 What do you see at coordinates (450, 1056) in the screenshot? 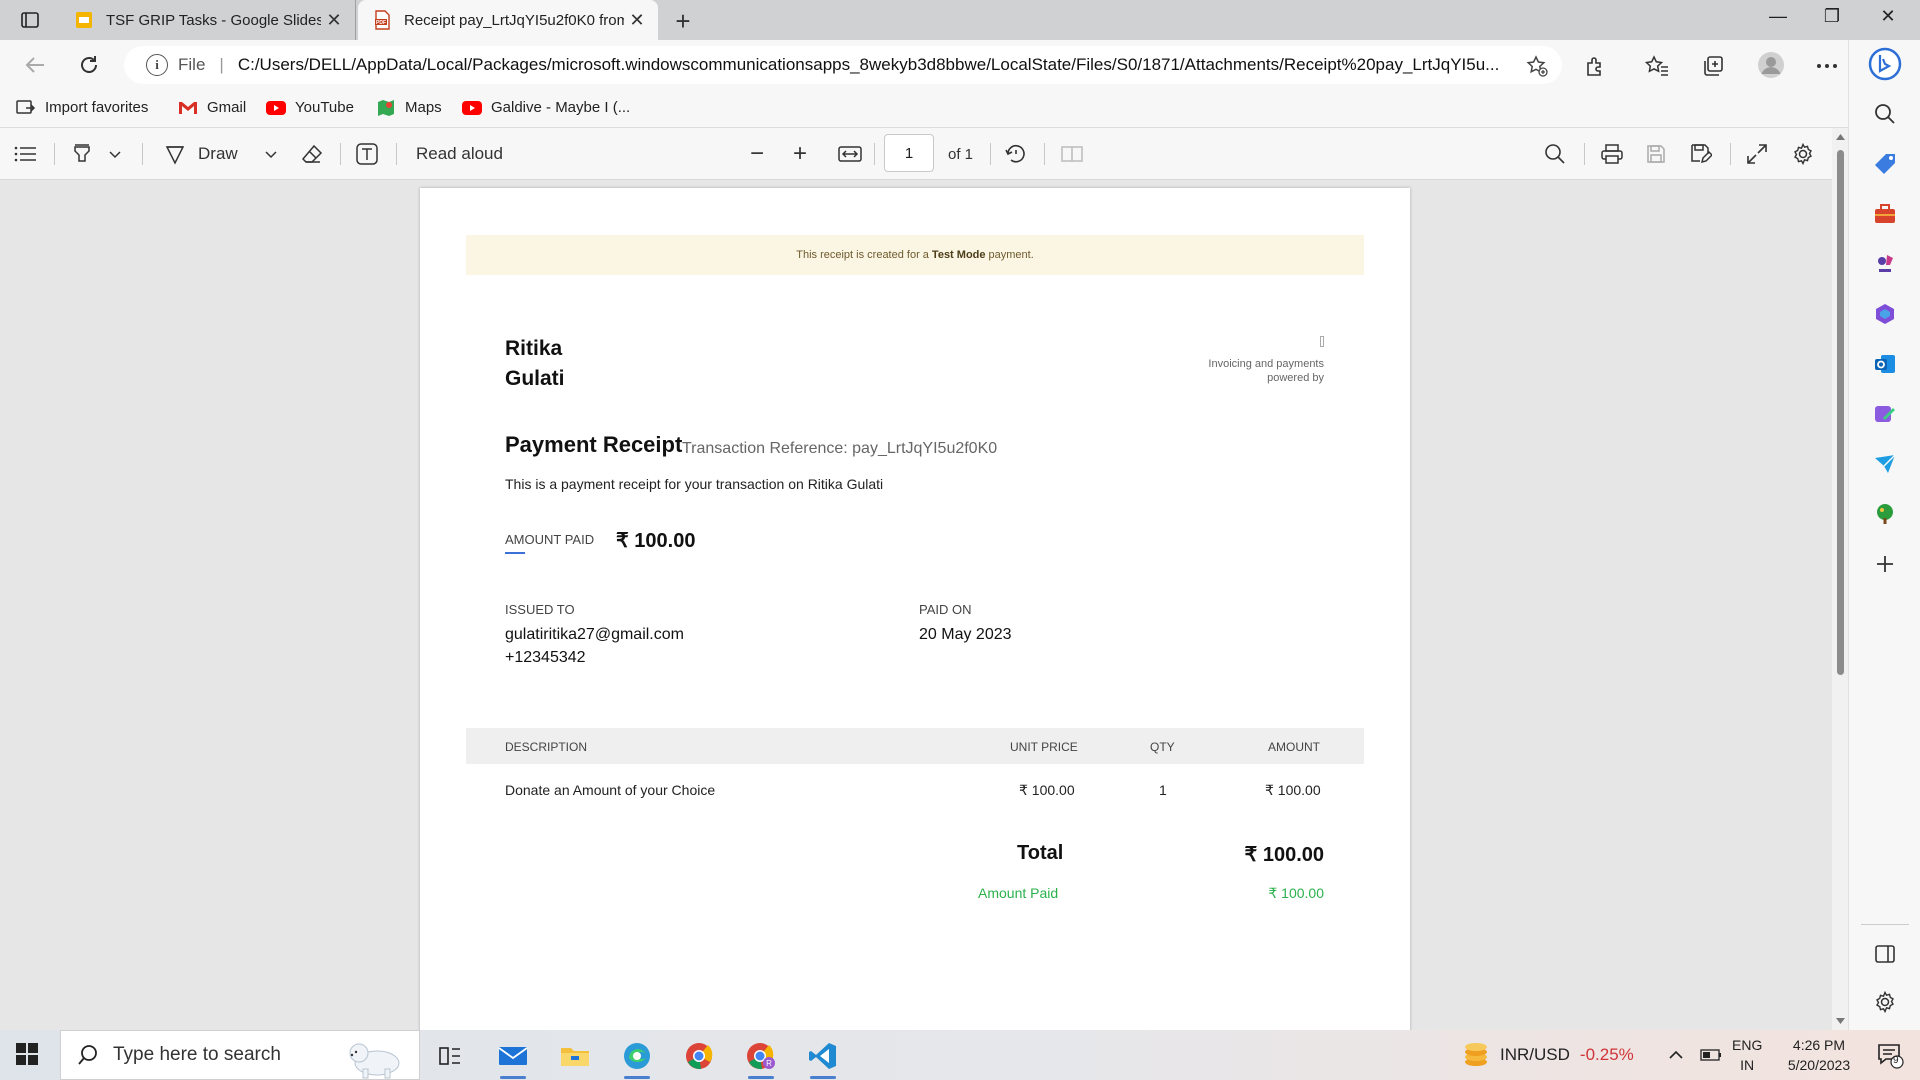
I see `task-view-icon` at bounding box center [450, 1056].